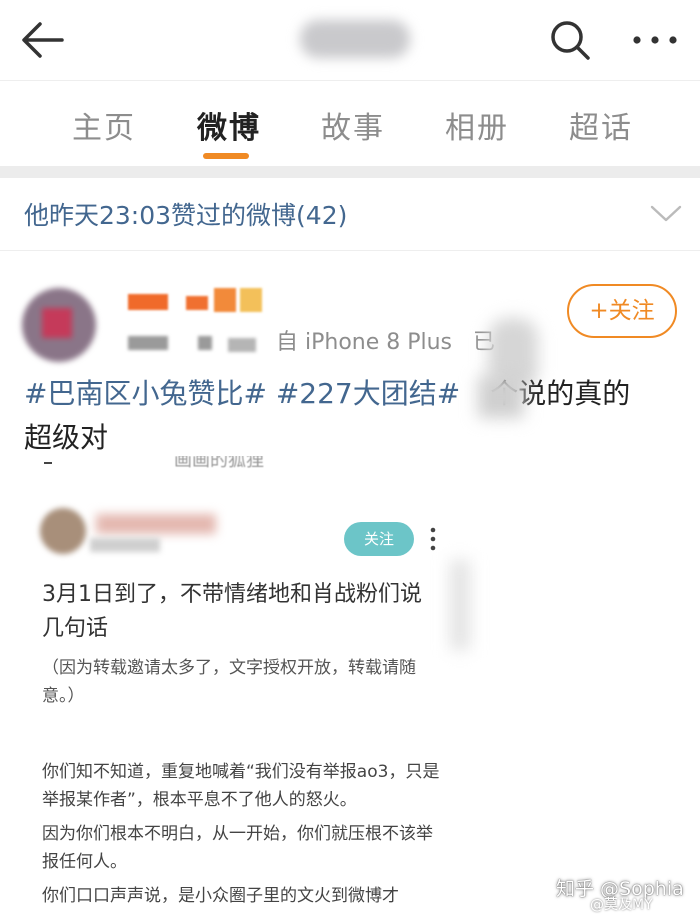  What do you see at coordinates (232, 611) in the screenshot?
I see `embedded-title: 3月1日到了，不带情绪地和肖战粉们说几句话` at bounding box center [232, 611].